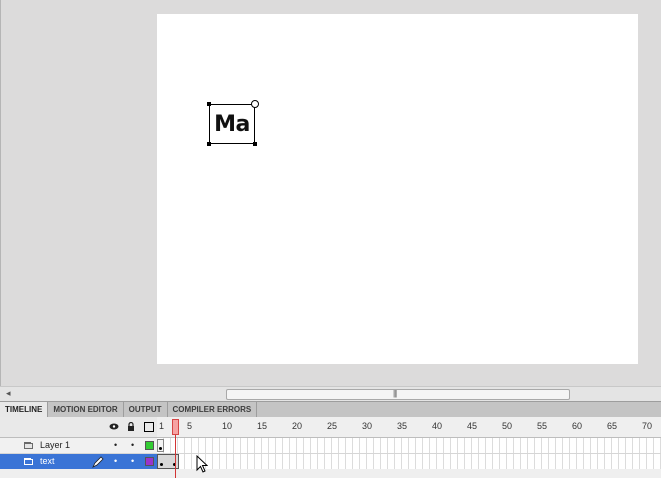  What do you see at coordinates (175, 456) in the screenshot?
I see `playhead-line` at bounding box center [175, 456].